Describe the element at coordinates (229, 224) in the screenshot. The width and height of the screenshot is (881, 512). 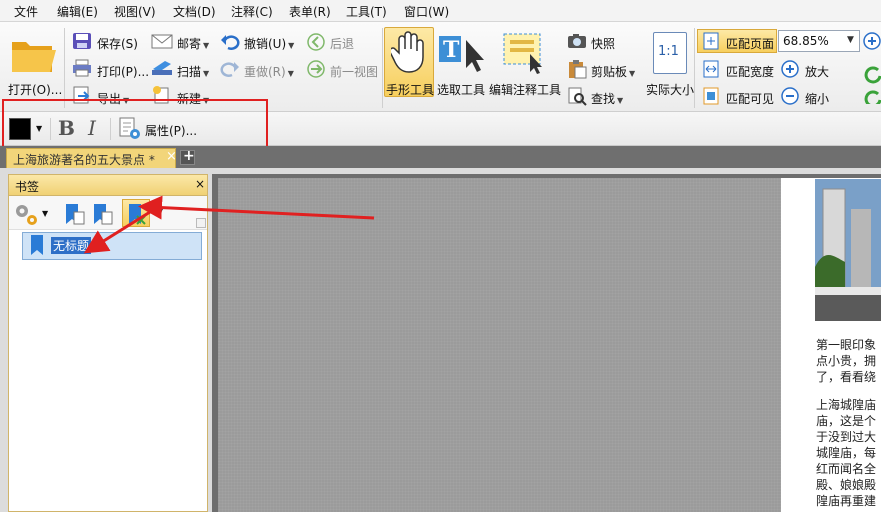
I see `annotation-arrows` at that location.